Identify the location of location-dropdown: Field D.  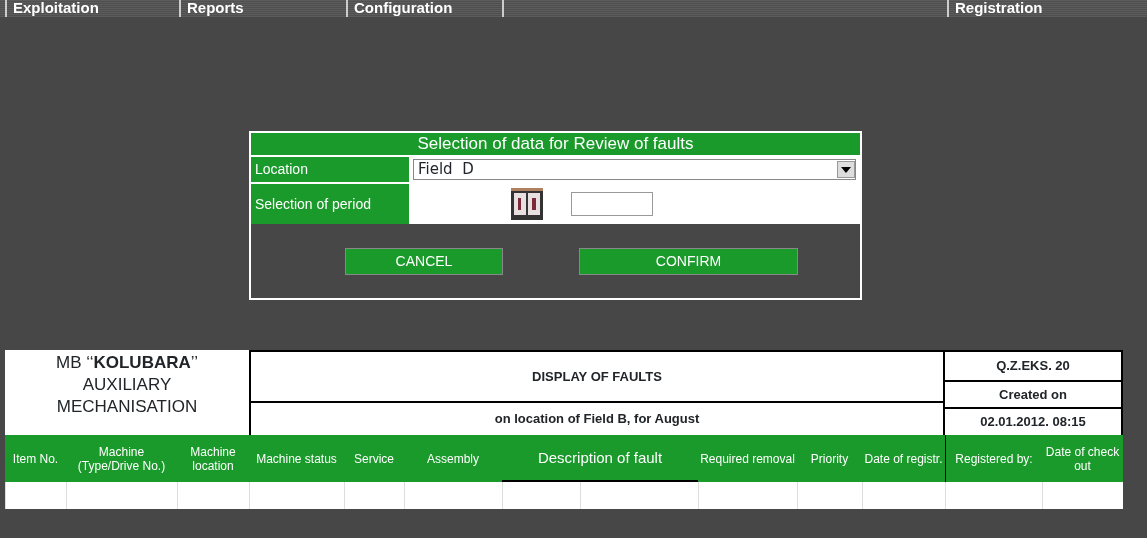
(634, 169).